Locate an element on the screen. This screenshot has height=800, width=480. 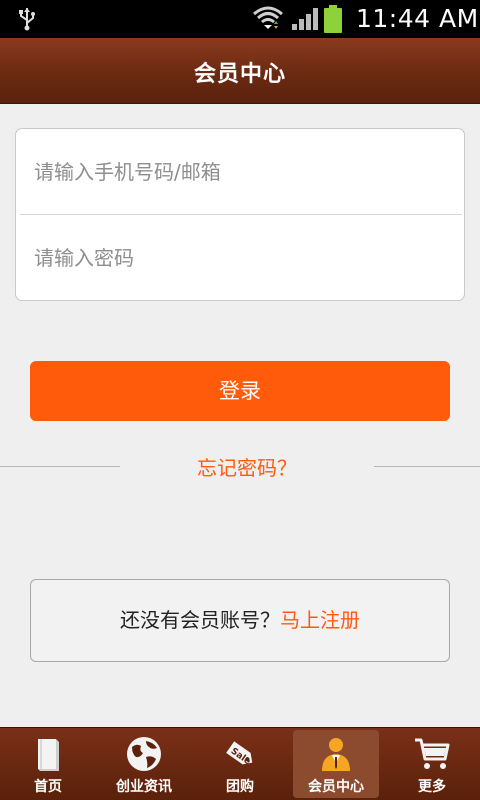
nav-item-home: 首页 is located at coordinates (48, 764).